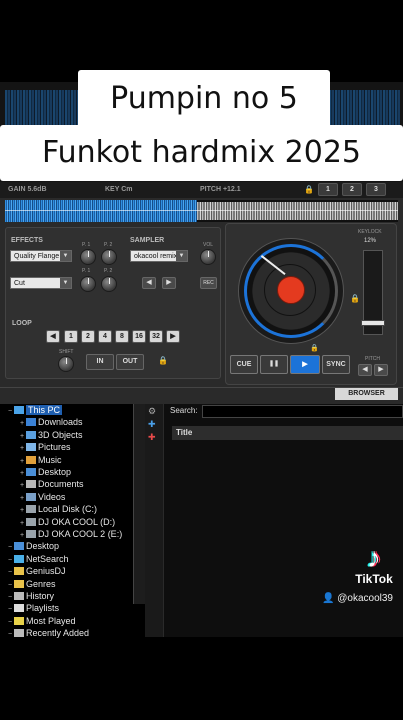 Image resolution: width=403 pixels, height=720 pixels. What do you see at coordinates (374, 557) in the screenshot?
I see `tiktok-logo-icon: ♪` at bounding box center [374, 557].